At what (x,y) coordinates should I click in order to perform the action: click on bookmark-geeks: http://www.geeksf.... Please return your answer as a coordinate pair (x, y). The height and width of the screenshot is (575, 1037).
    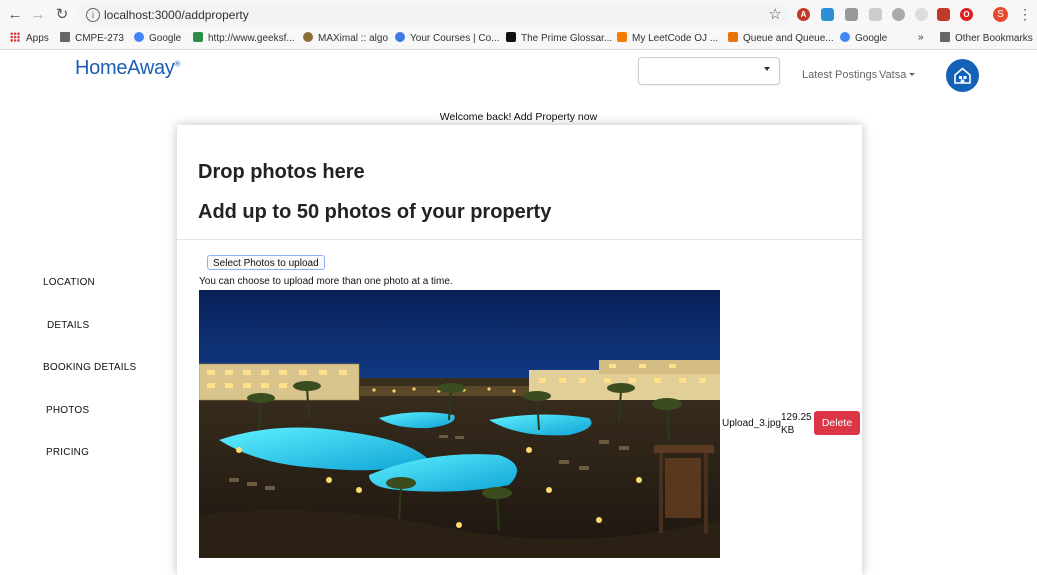
    Looking at the image, I should click on (244, 38).